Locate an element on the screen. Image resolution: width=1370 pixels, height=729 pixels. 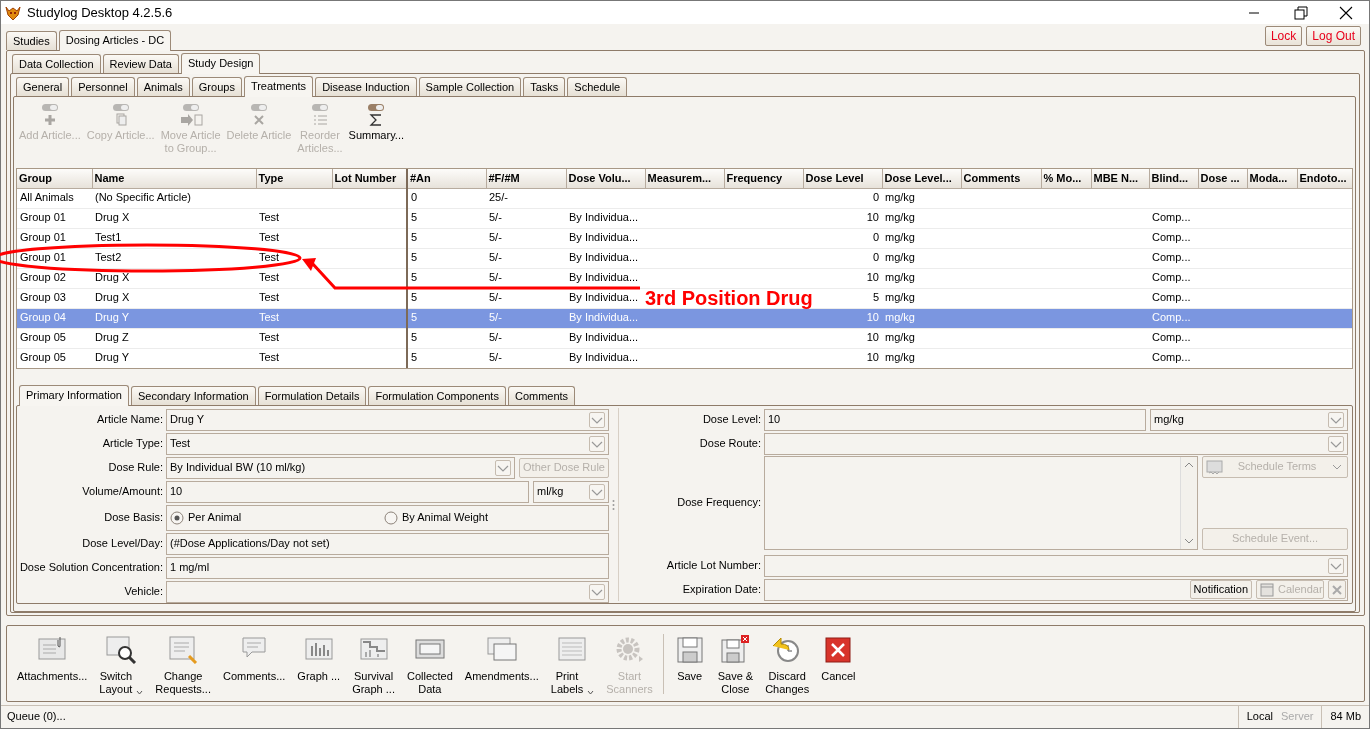
table-cell: All Animals is located at coordinates (54, 198).